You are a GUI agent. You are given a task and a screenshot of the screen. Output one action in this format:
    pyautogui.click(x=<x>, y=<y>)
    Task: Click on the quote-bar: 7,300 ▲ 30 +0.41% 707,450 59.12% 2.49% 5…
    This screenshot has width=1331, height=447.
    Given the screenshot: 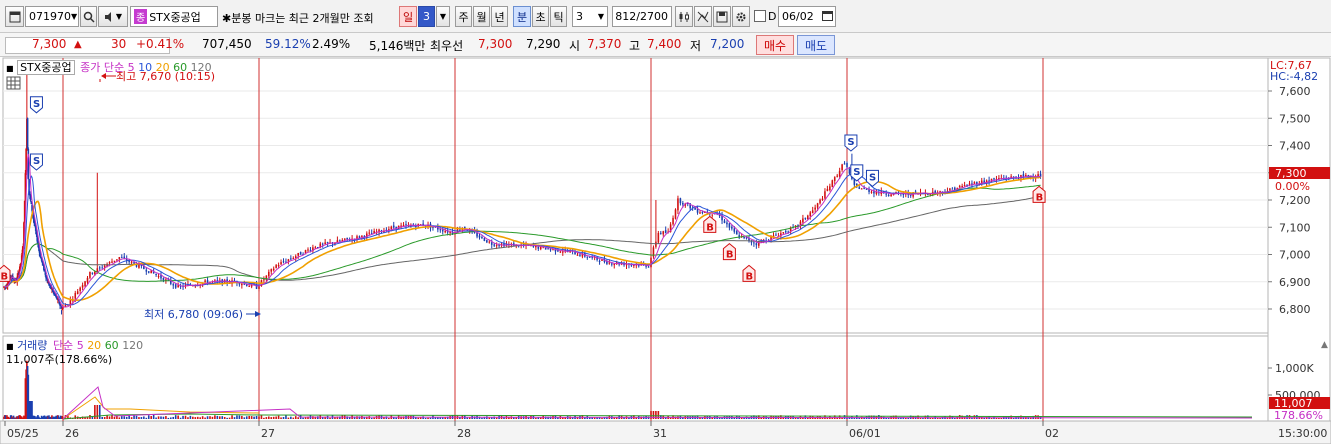 What is the action you would take?
    pyautogui.click(x=665, y=45)
    